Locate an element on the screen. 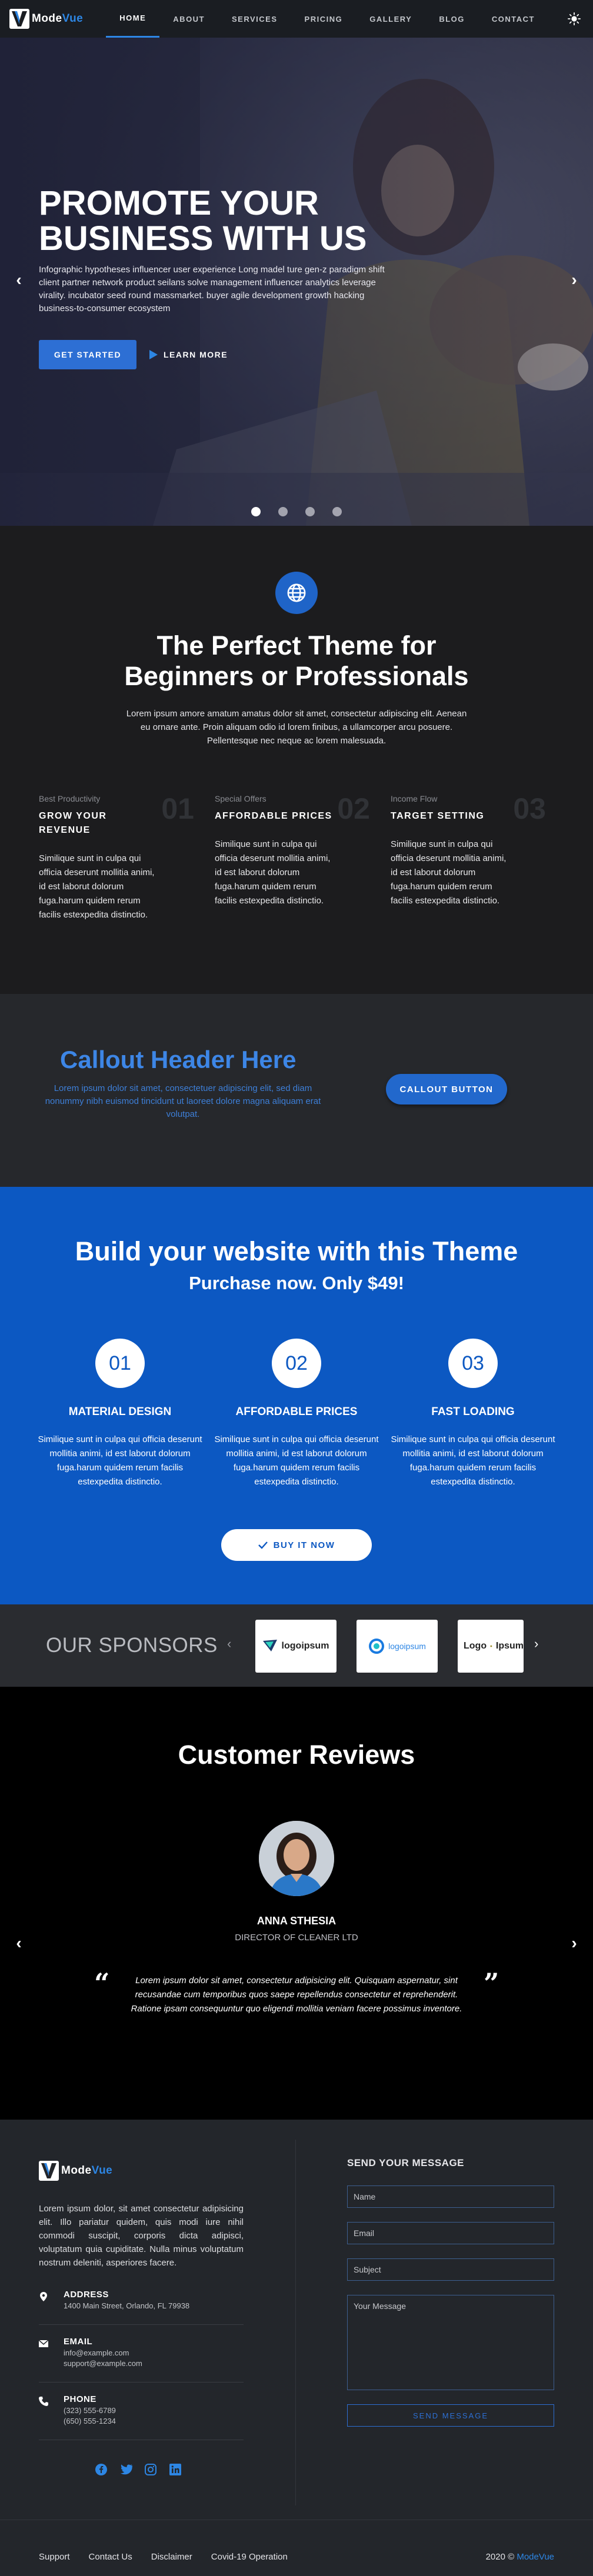 The height and width of the screenshot is (2576, 593). facebook-icon is located at coordinates (101, 2469).